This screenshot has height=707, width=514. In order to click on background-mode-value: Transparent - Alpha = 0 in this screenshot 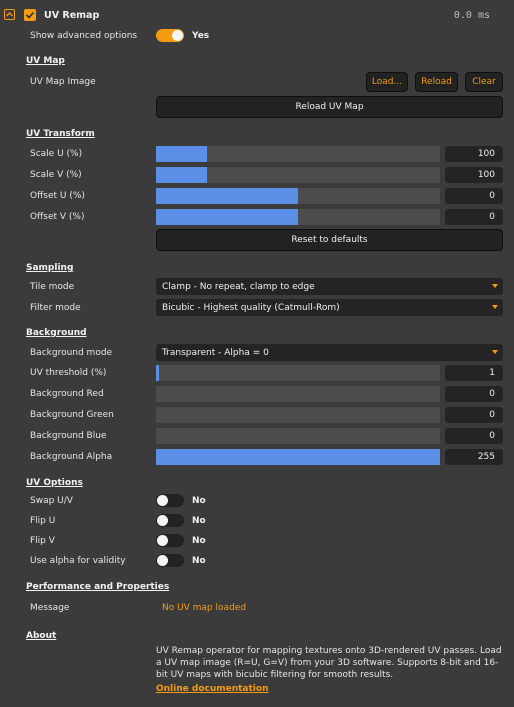, I will do `click(215, 352)`.